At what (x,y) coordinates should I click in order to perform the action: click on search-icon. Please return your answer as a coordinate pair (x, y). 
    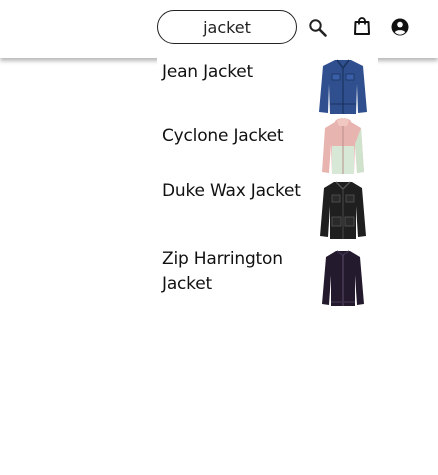
    Looking at the image, I should click on (318, 28).